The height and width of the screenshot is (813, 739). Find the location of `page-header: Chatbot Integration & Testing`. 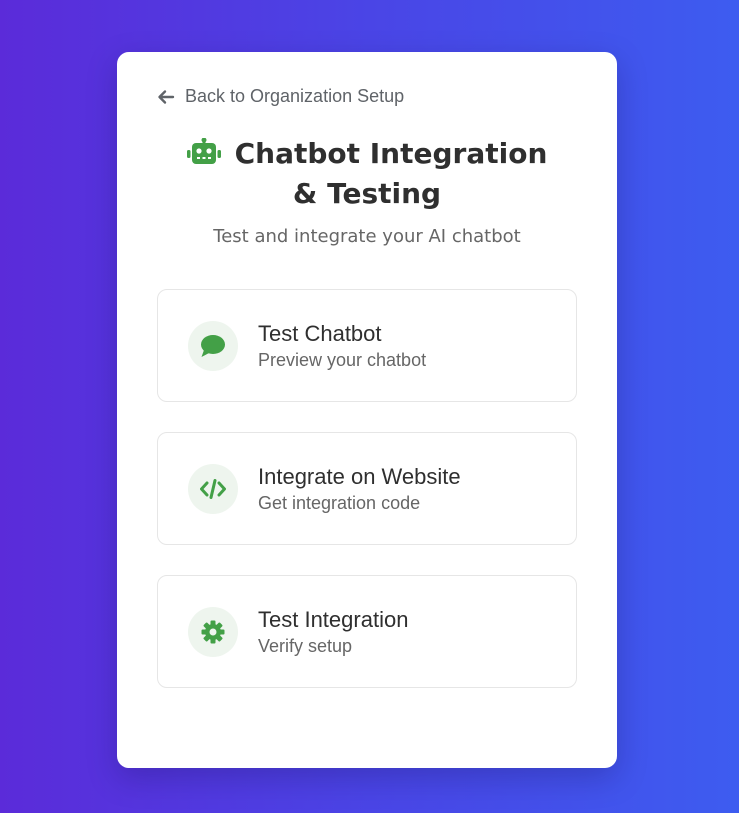

page-header: Chatbot Integration & Testing is located at coordinates (367, 174).